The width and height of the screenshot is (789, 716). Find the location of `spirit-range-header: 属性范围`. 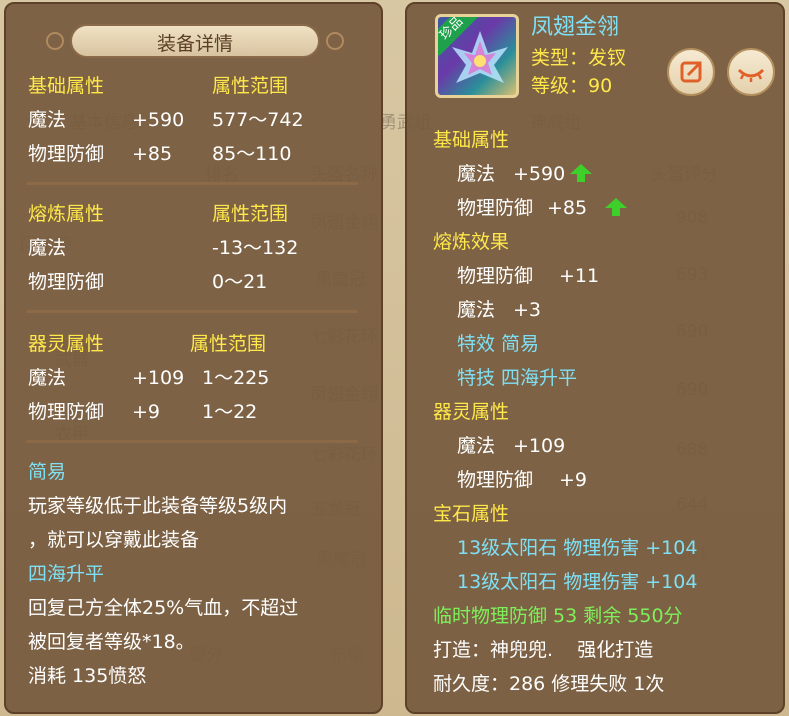

spirit-range-header: 属性范围 is located at coordinates (228, 344).